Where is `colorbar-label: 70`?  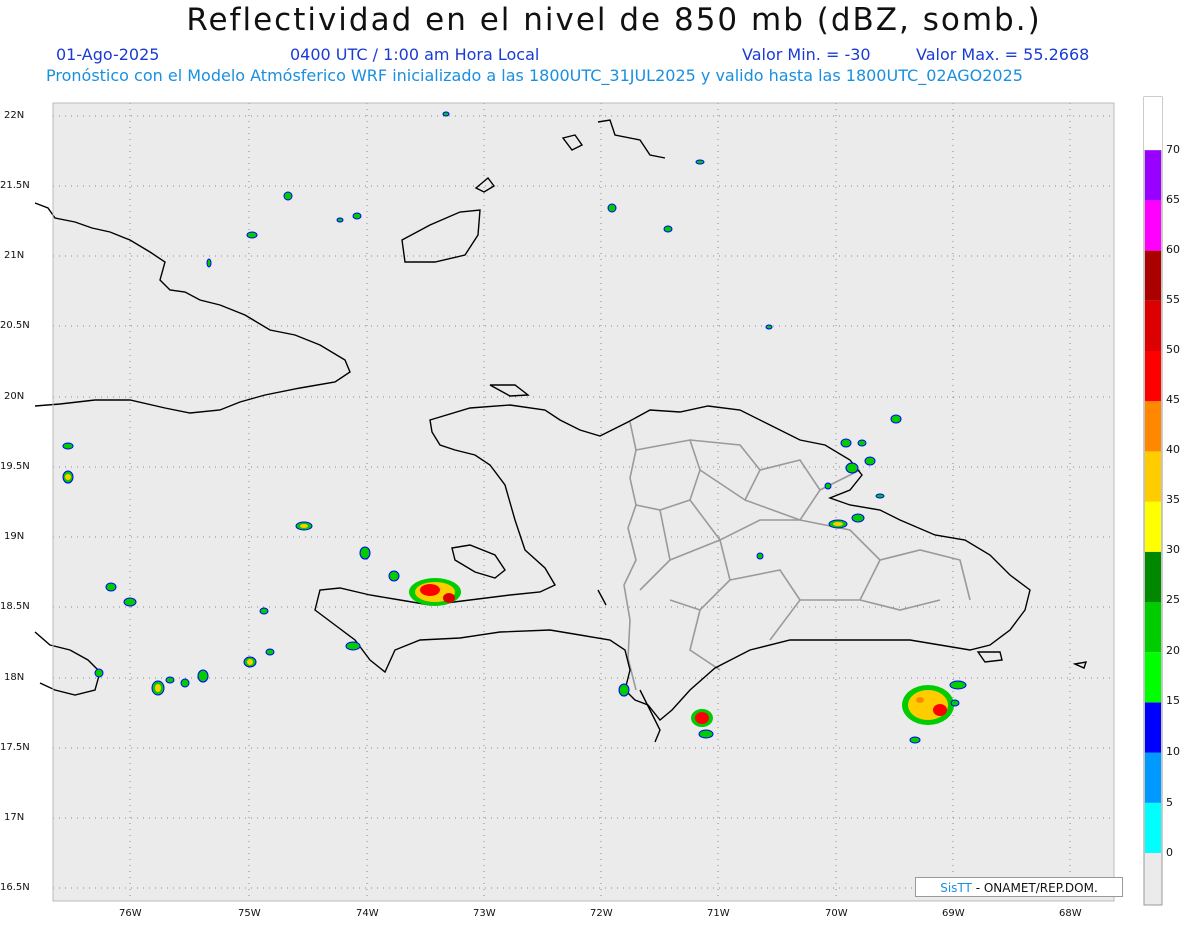
colorbar-label: 70 is located at coordinates (1173, 149).